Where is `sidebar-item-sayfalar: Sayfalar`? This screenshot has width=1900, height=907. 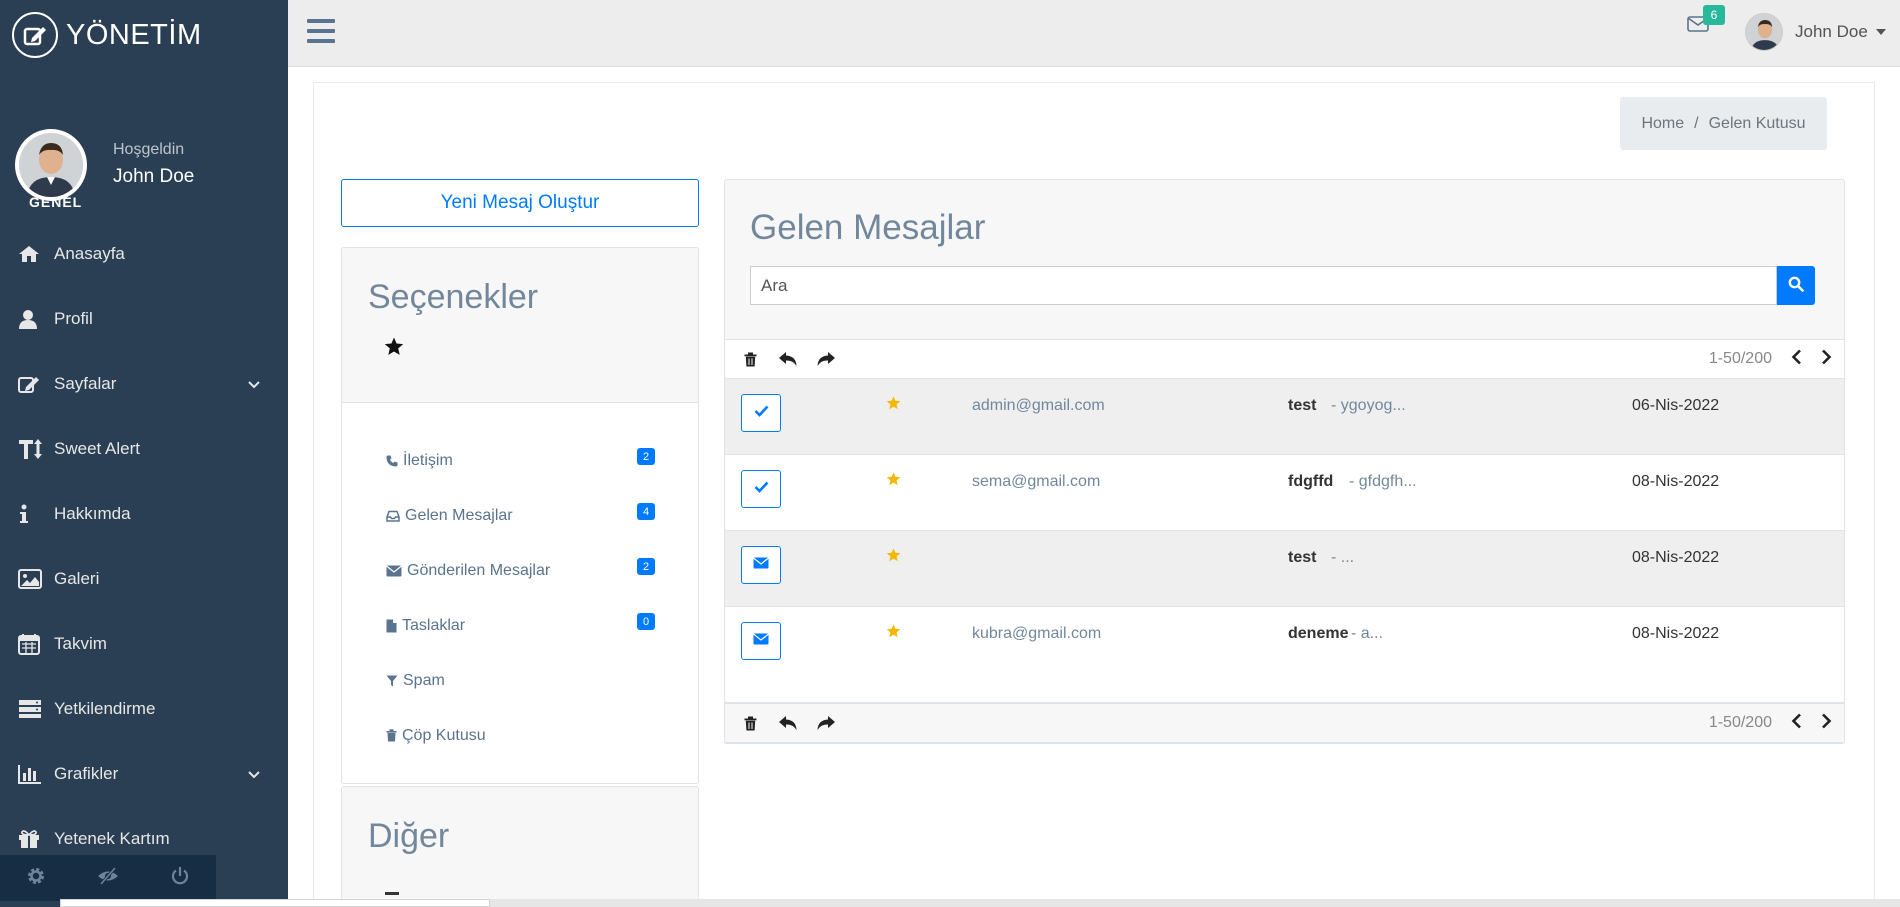
sidebar-item-sayfalar: Sayfalar is located at coordinates (144, 383).